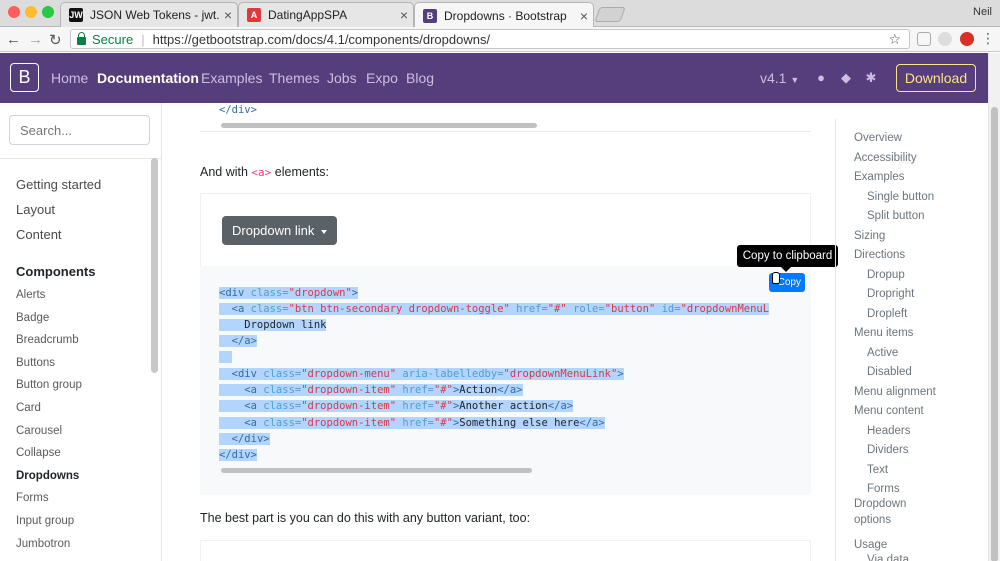 This screenshot has width=1000, height=561. Describe the element at coordinates (878, 138) in the screenshot. I see `toc-item-overview: Overview` at that location.